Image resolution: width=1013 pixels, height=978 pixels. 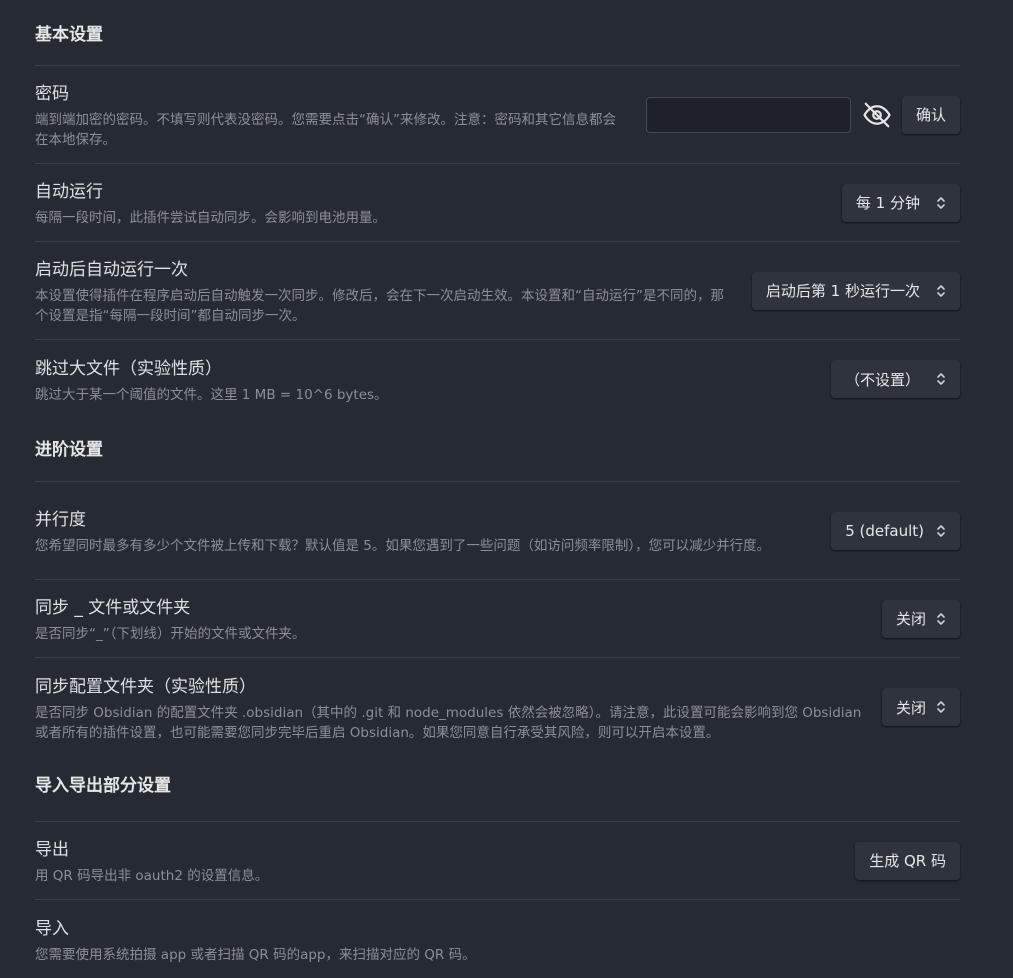 I want to click on setting-name: 启动后自动运行一次, so click(x=111, y=270).